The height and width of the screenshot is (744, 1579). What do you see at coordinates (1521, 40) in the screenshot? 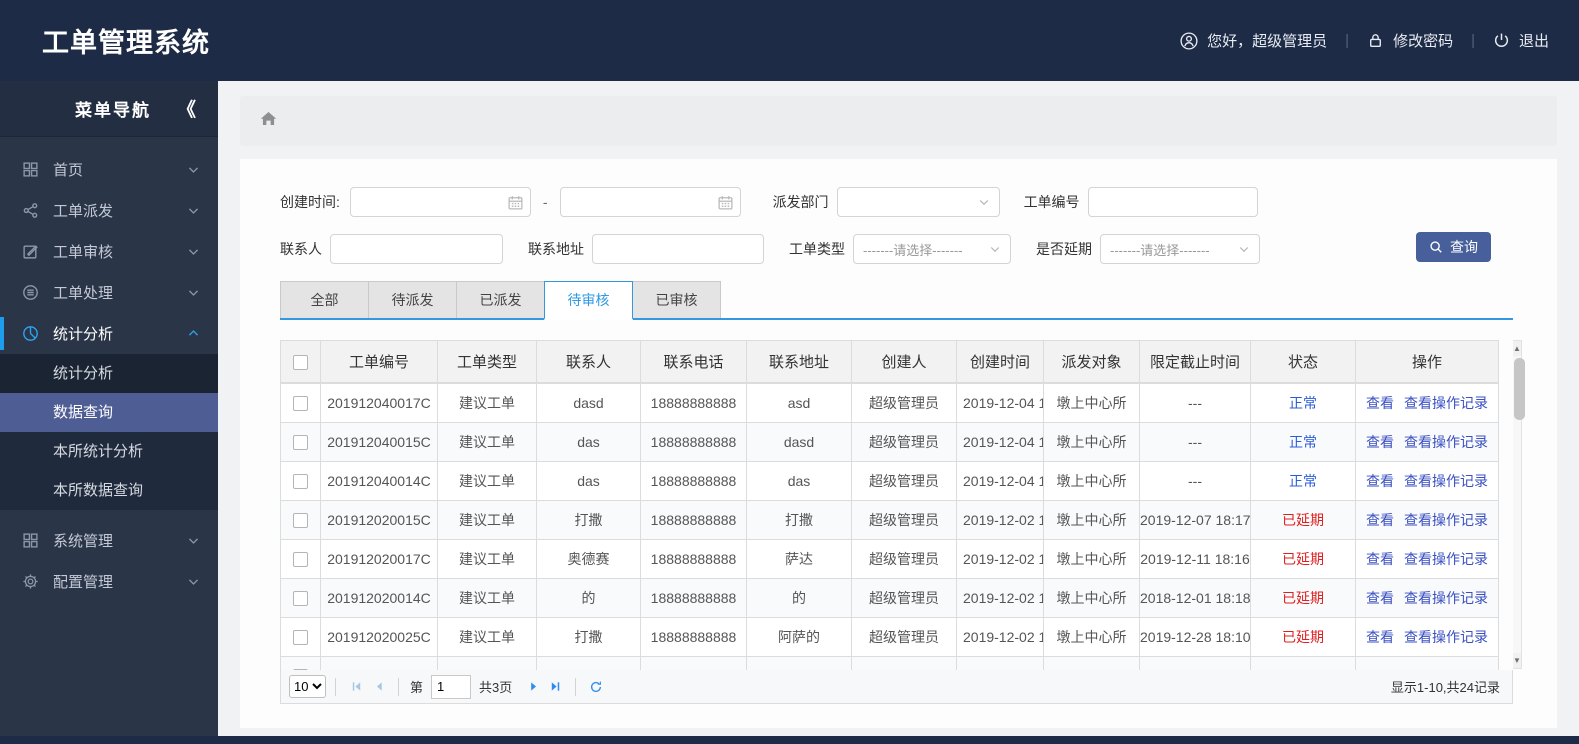
I see `logout-button: 退出` at bounding box center [1521, 40].